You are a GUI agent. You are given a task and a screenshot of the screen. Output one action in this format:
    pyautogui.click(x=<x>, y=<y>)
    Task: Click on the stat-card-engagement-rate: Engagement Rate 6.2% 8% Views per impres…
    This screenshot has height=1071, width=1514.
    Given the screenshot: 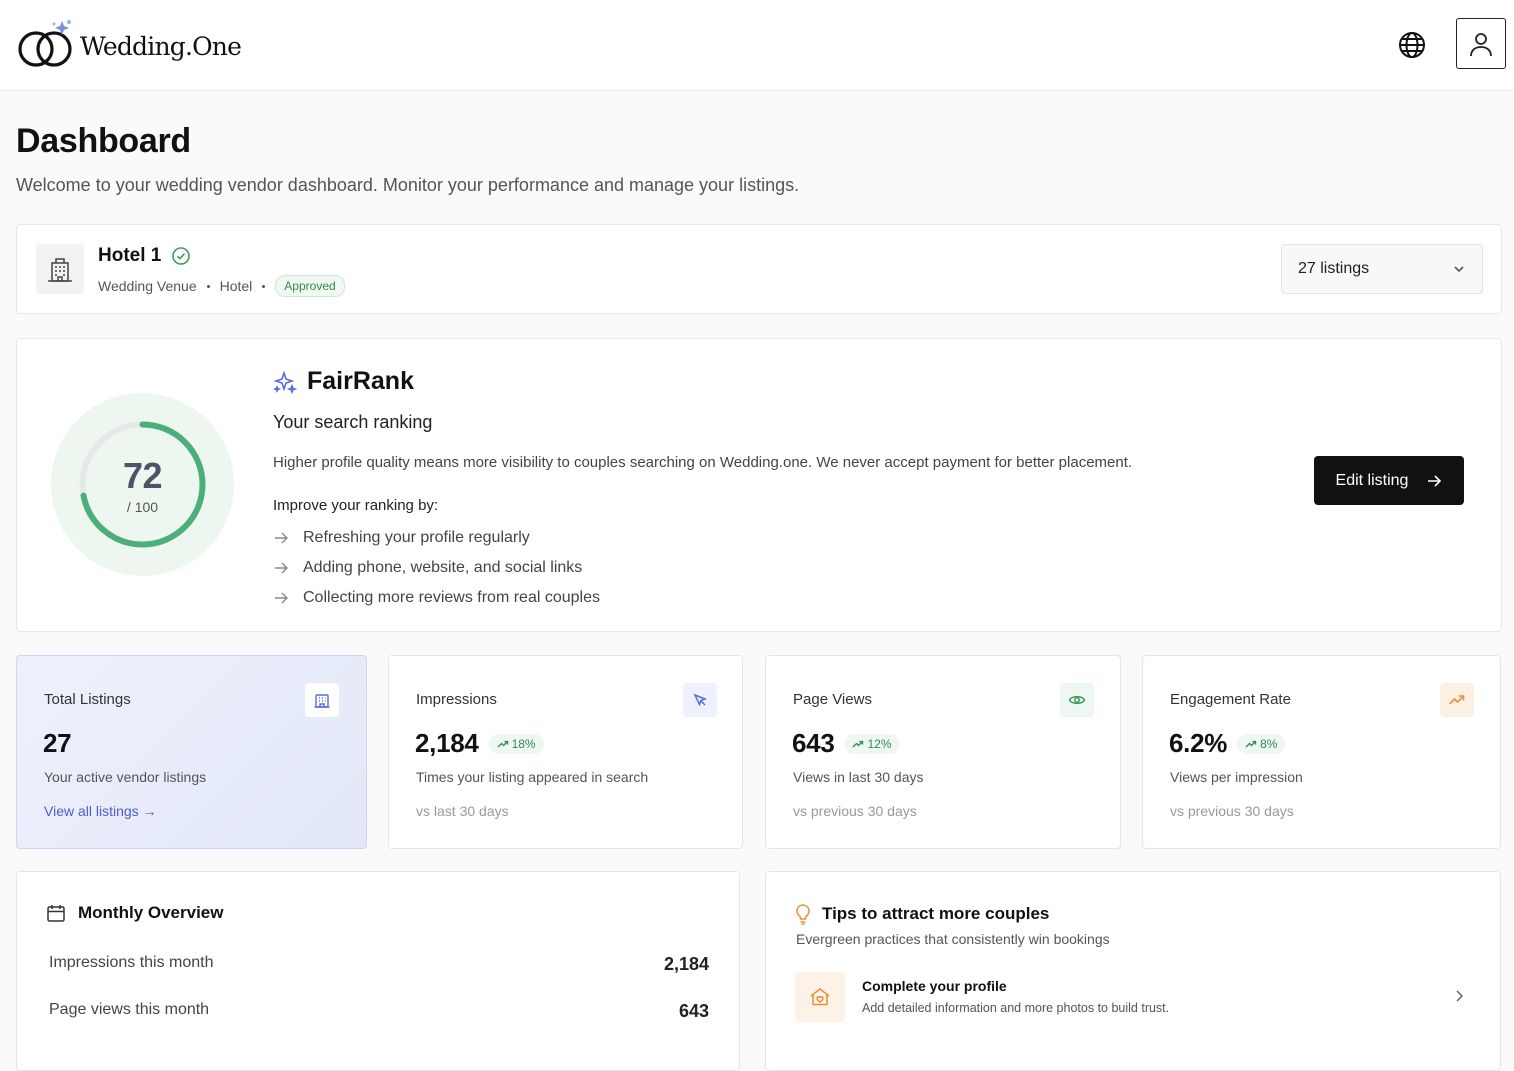 What is the action you would take?
    pyautogui.click(x=1321, y=752)
    